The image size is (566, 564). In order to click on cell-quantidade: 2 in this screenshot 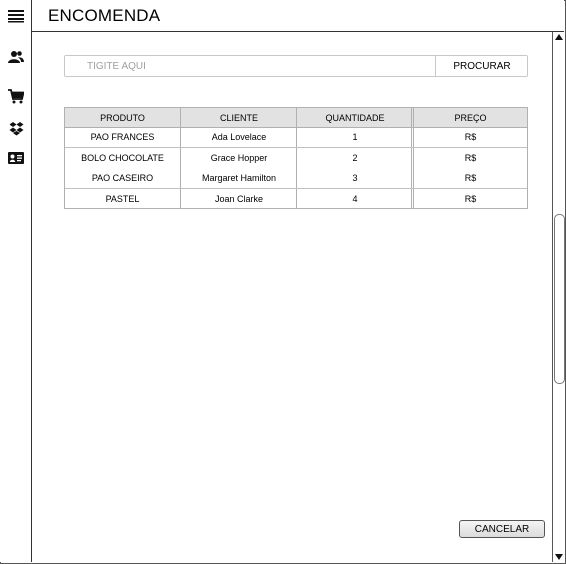, I will do `click(355, 158)`.